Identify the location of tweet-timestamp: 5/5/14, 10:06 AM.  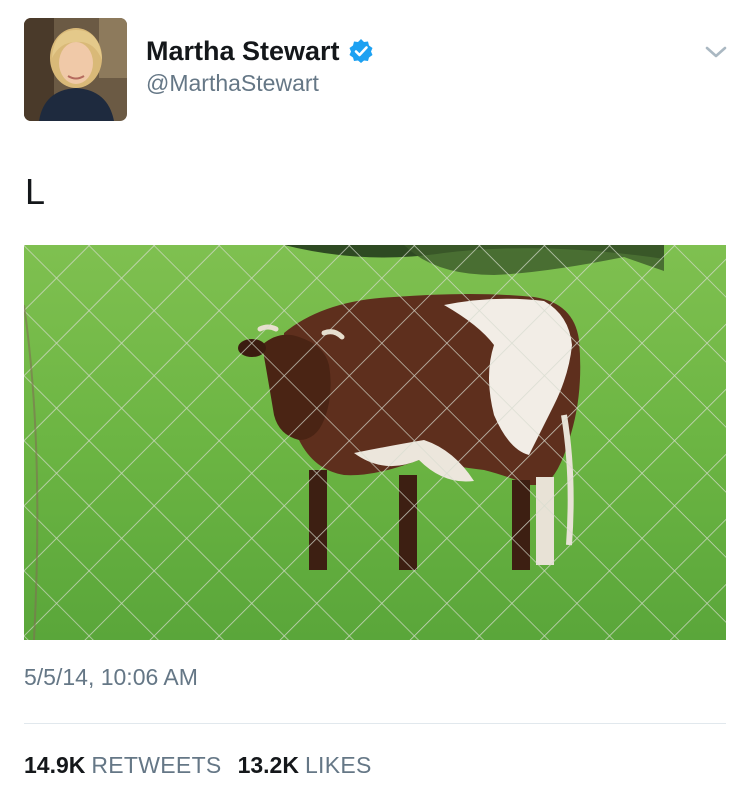
(111, 677).